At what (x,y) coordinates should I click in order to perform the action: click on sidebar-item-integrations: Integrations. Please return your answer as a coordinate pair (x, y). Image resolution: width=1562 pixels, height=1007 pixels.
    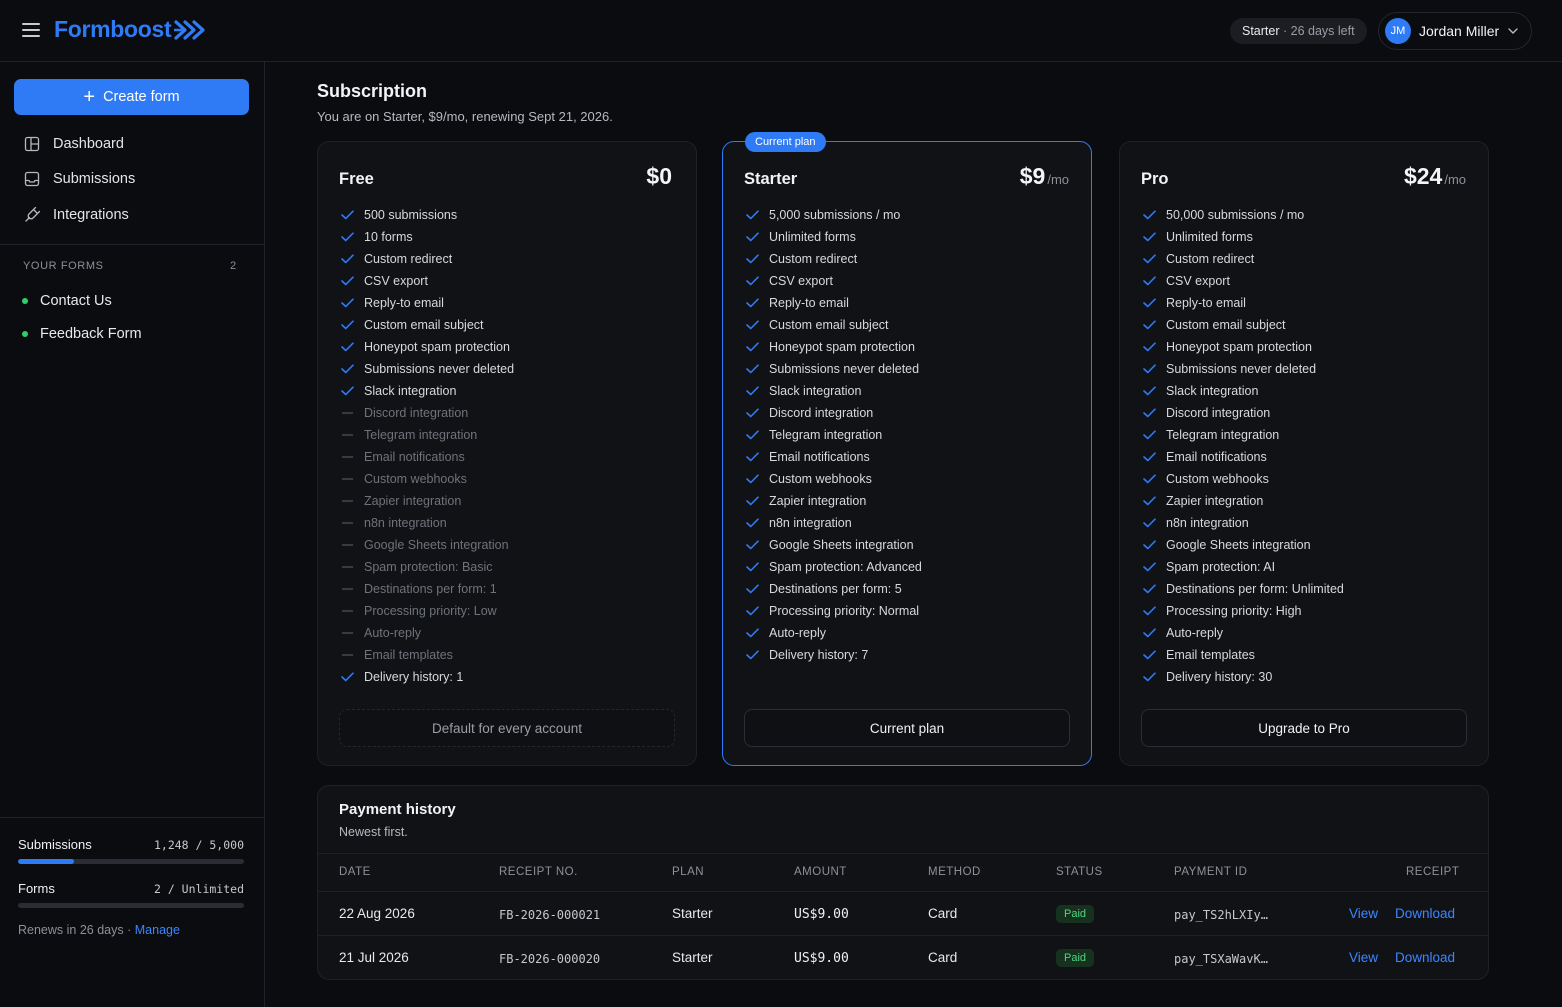
    Looking at the image, I should click on (131, 215).